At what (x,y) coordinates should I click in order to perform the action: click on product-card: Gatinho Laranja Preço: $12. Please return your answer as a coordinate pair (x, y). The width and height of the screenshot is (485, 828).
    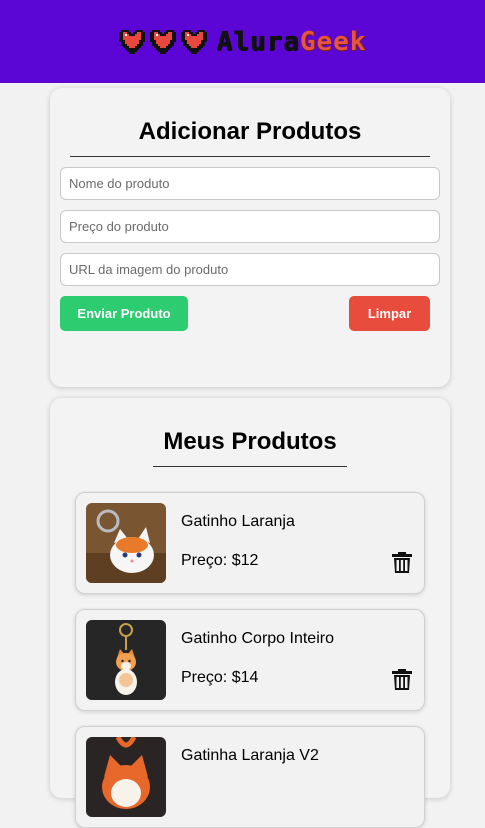
    Looking at the image, I should click on (250, 543).